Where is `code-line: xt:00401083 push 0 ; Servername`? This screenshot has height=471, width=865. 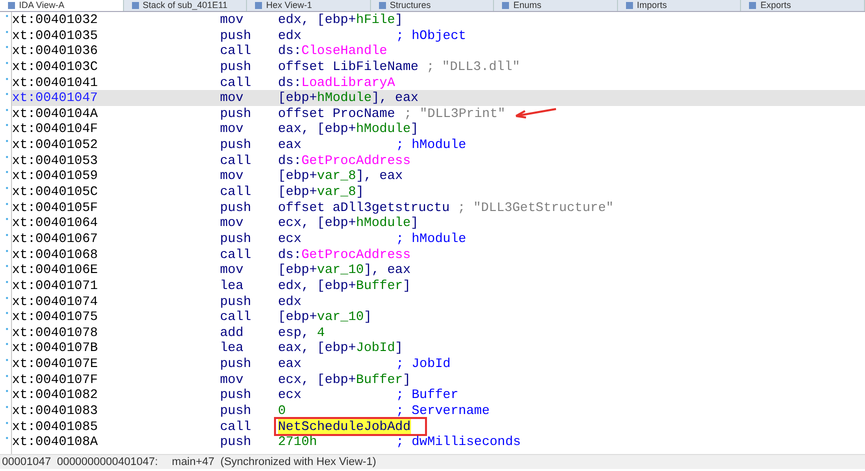
code-line: xt:00401083 push 0 ; Servername is located at coordinates (438, 411).